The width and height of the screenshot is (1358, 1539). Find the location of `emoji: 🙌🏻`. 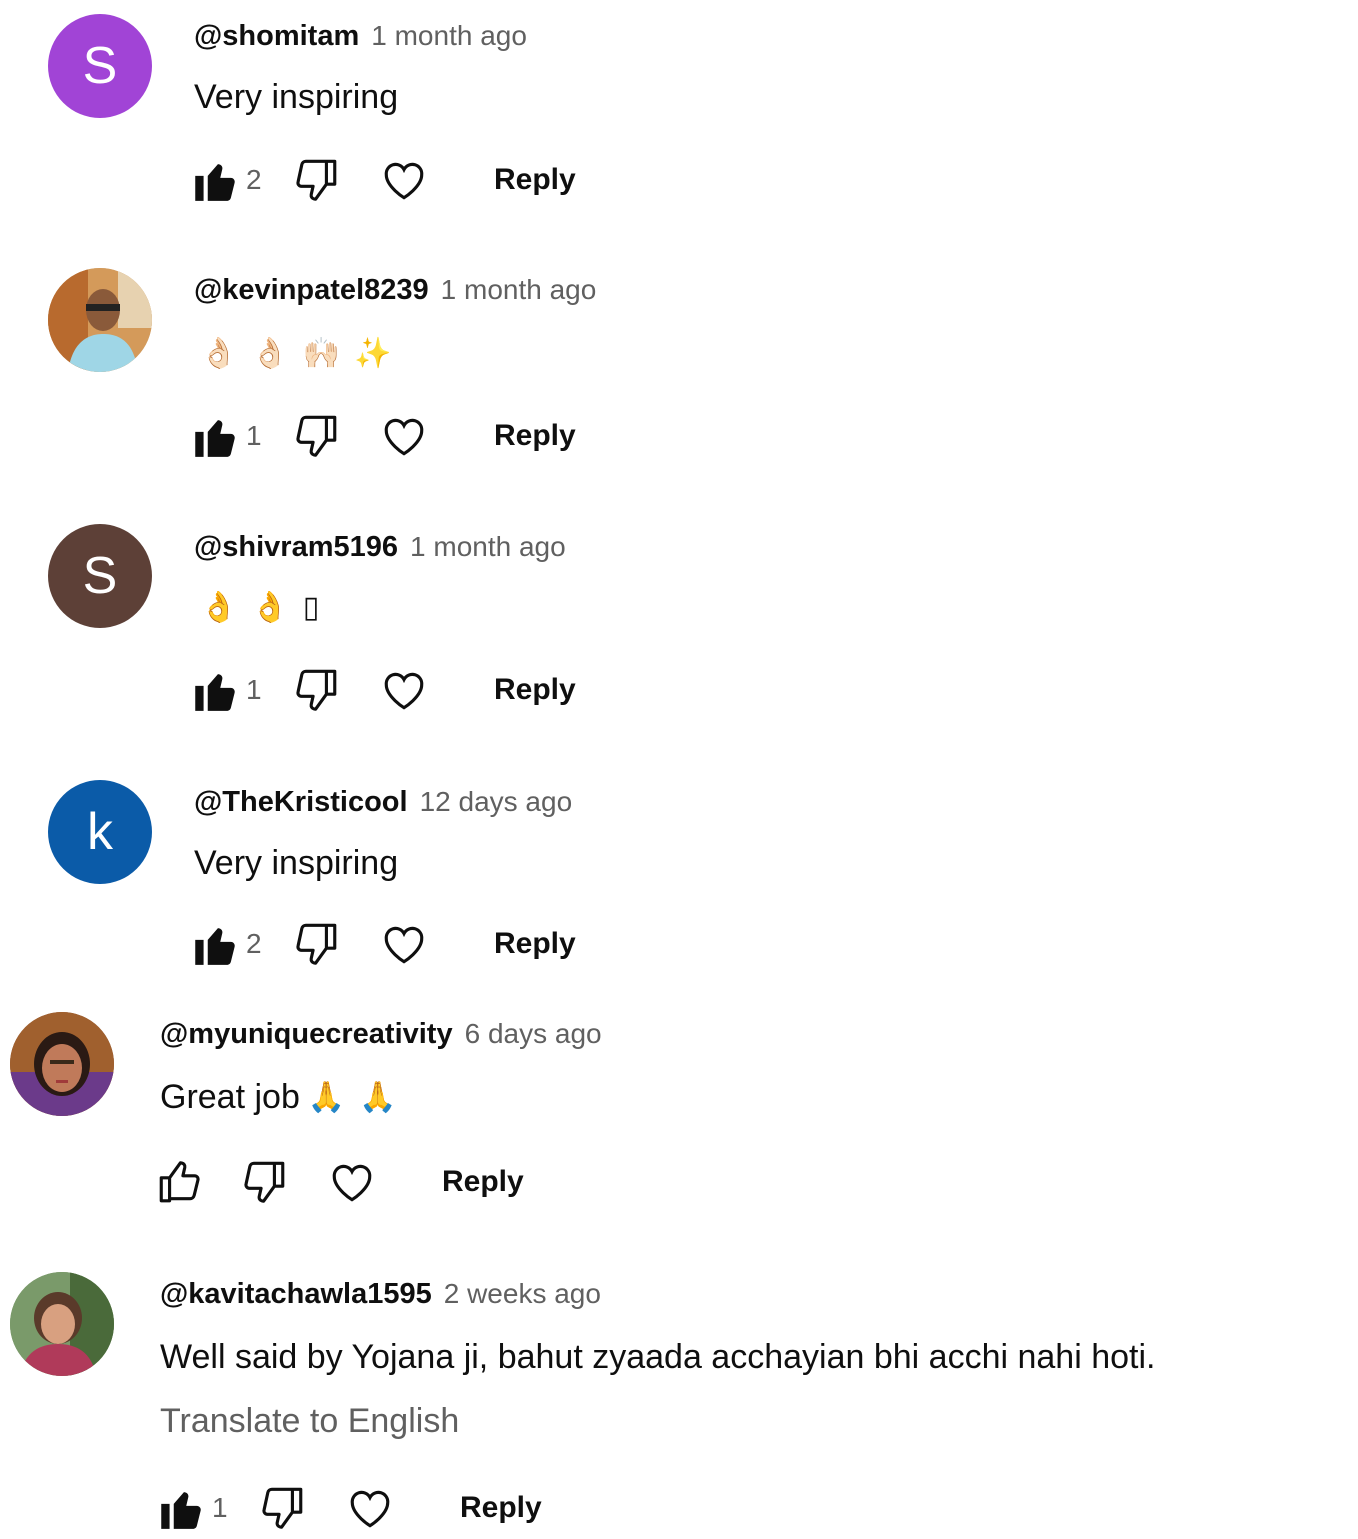

emoji: 🙌🏻 is located at coordinates (321, 353).